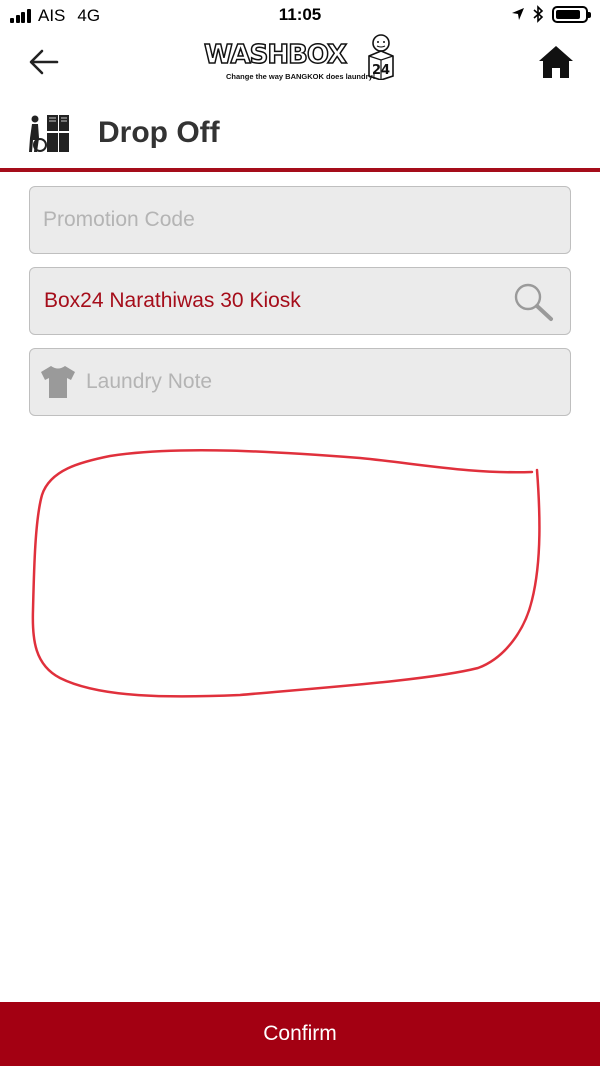  What do you see at coordinates (533, 302) in the screenshot?
I see `search-icon` at bounding box center [533, 302].